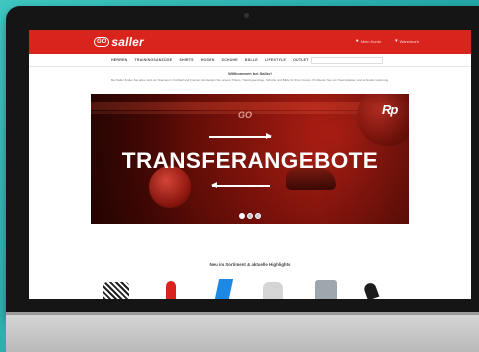 The height and width of the screenshot is (352, 479). What do you see at coordinates (242, 313) in the screenshot?
I see `monitor-bezel-edge` at bounding box center [242, 313].